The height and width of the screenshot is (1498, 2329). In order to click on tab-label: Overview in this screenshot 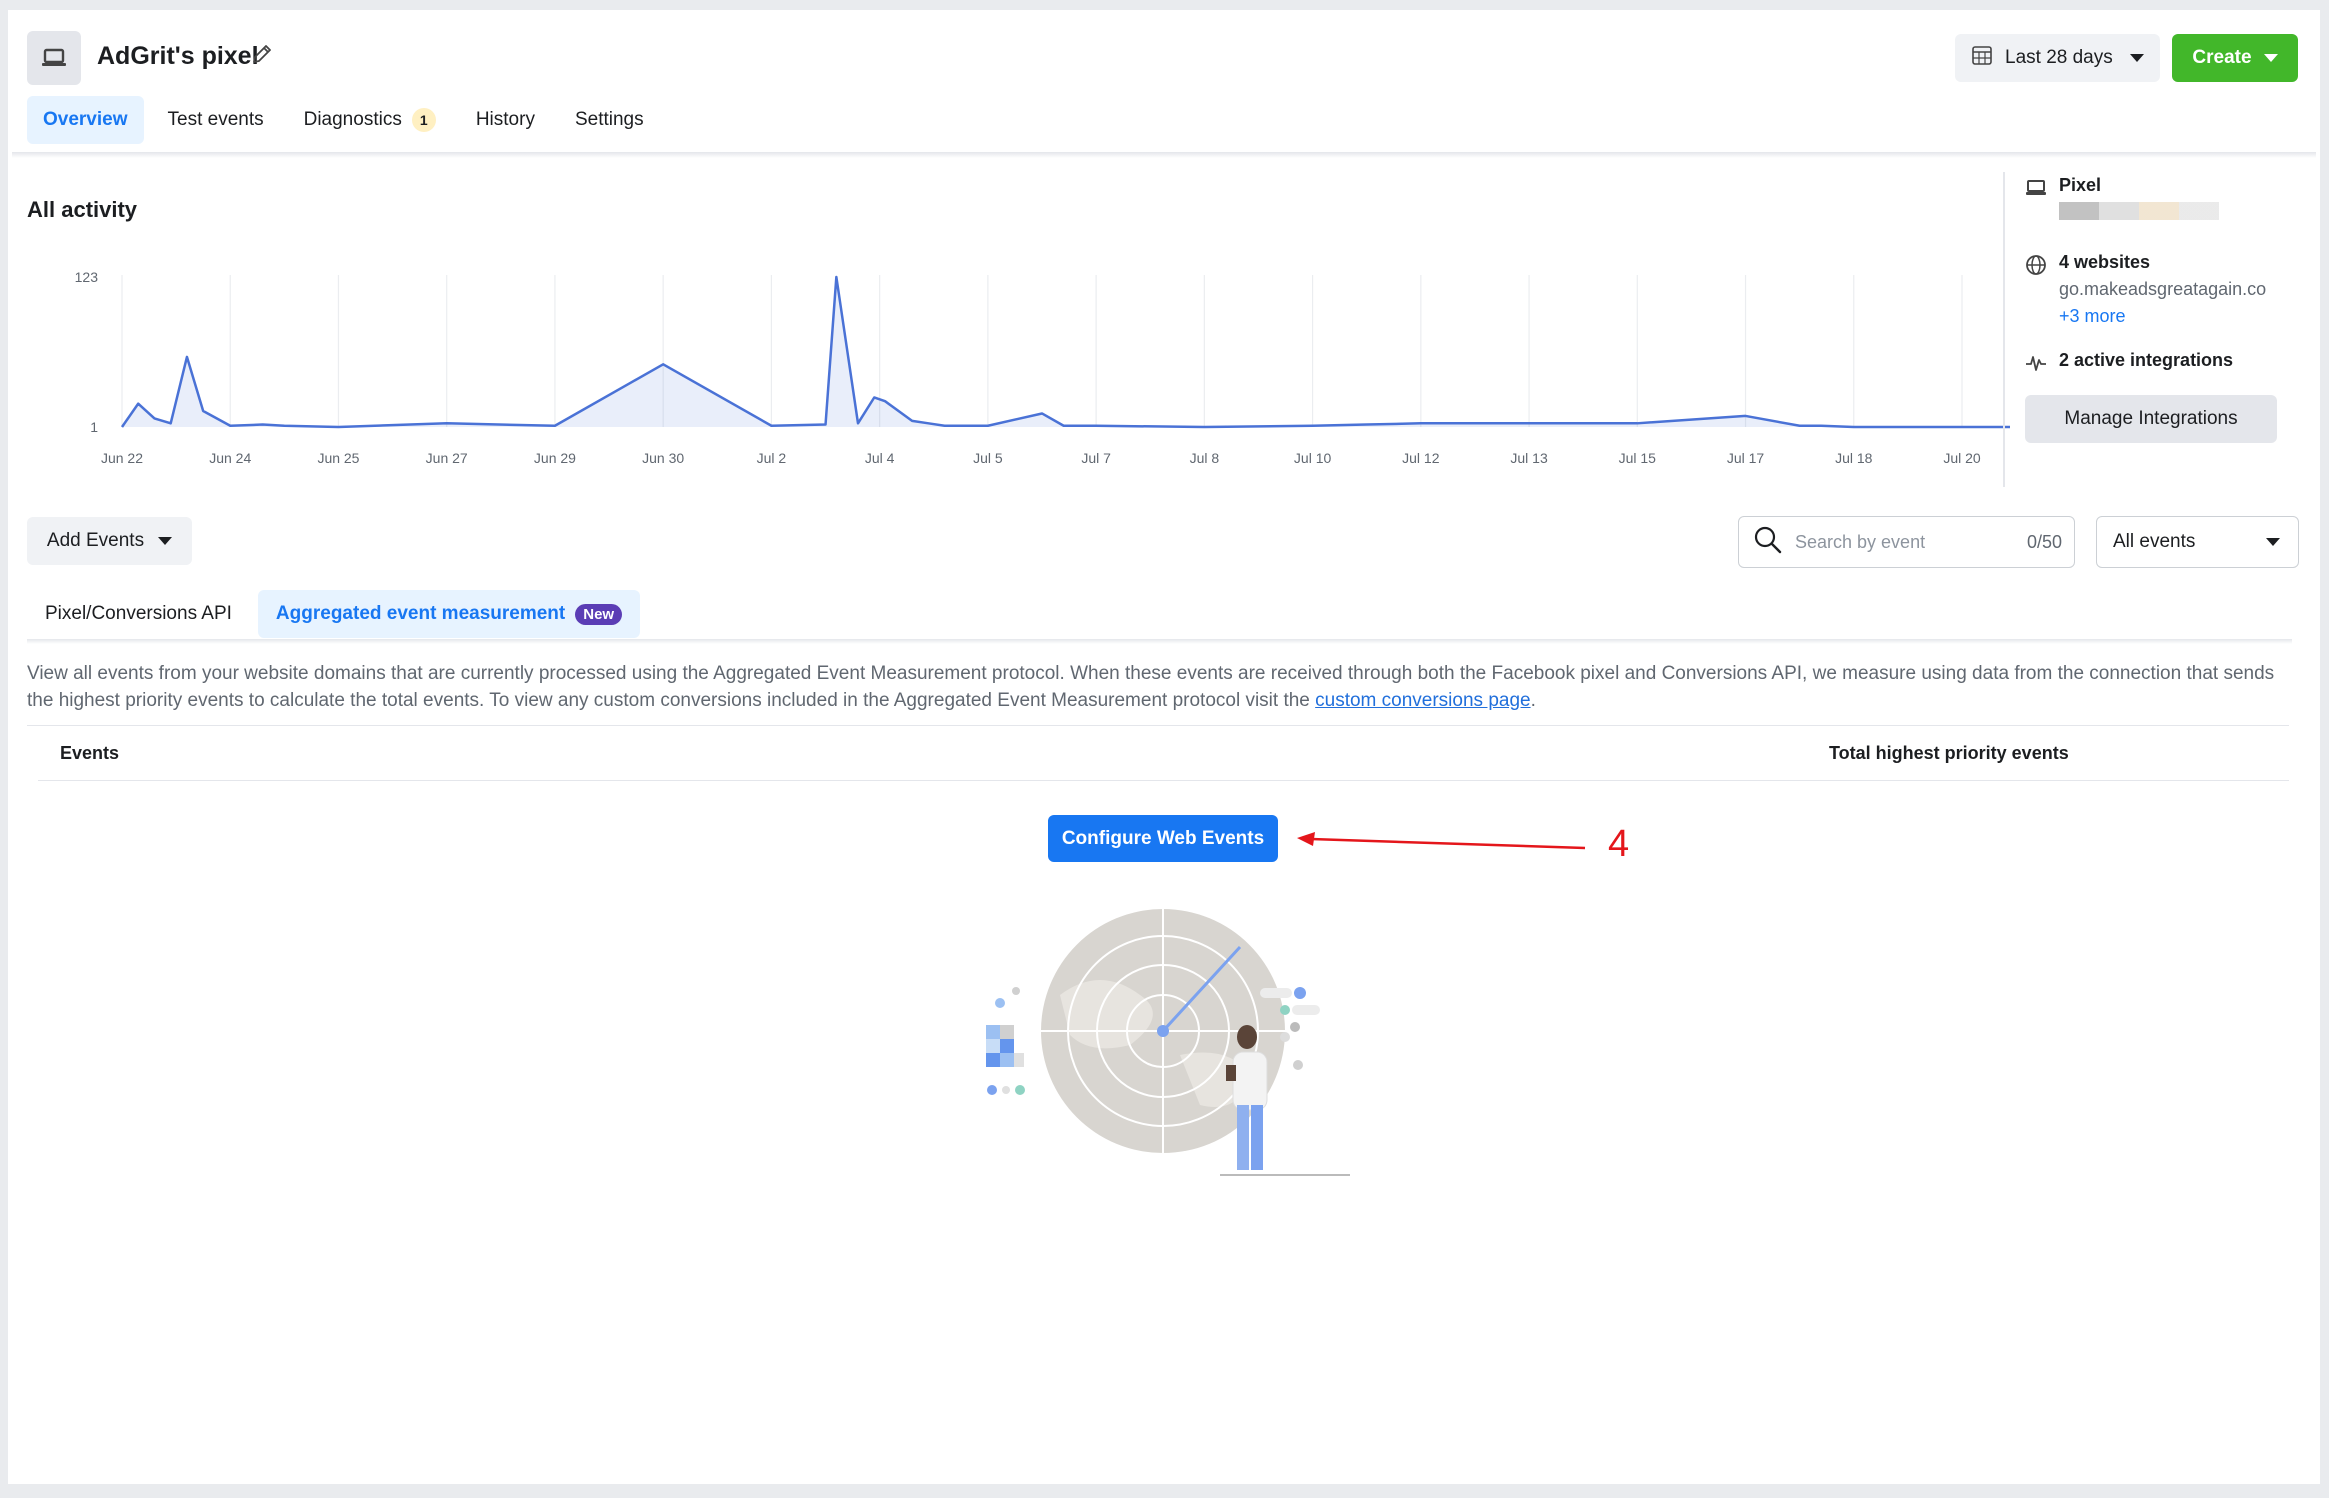, I will do `click(85, 119)`.